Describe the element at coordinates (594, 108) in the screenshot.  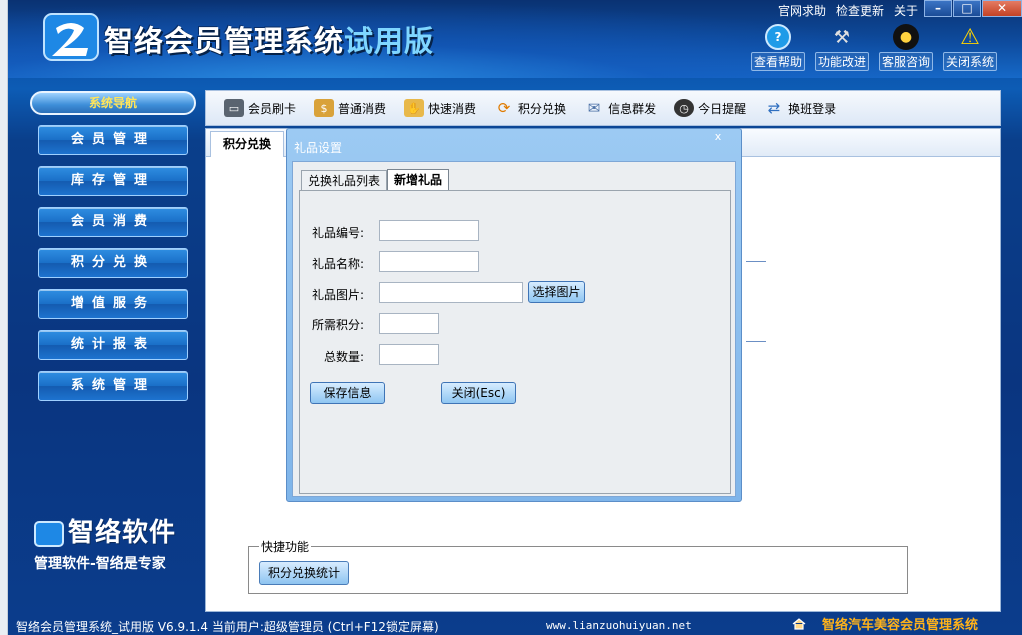
I see `envelope-icon: ✉` at that location.